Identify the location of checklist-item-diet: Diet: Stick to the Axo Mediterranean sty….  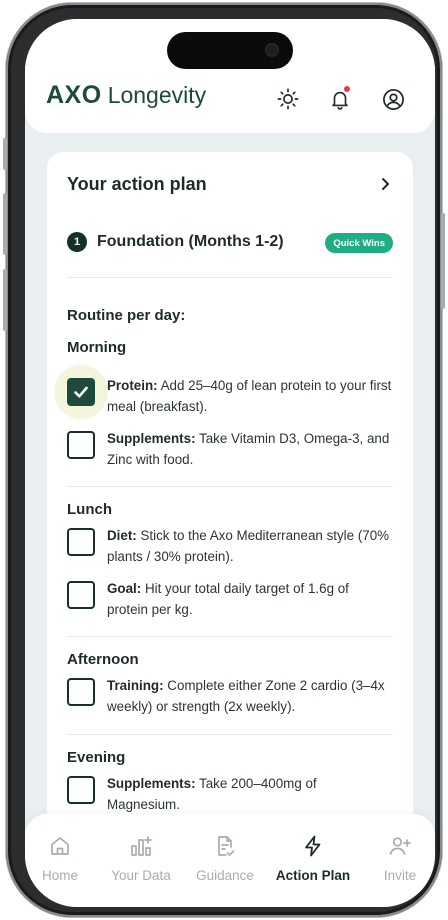
(230, 546).